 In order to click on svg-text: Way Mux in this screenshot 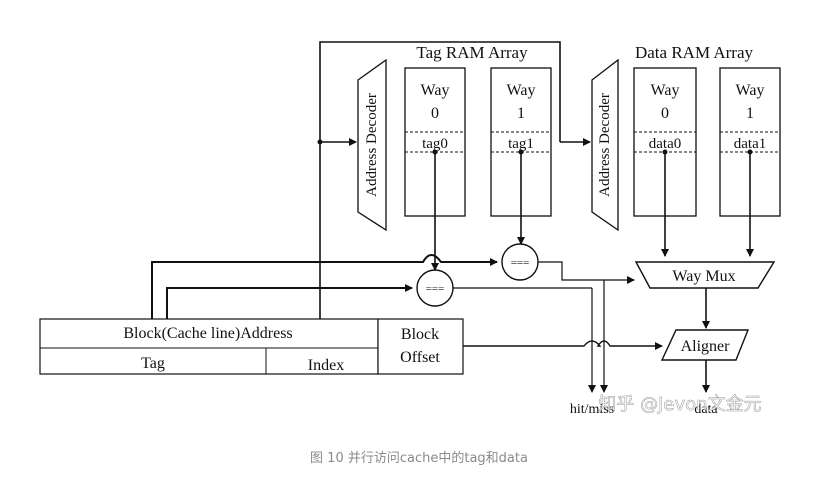, I will do `click(703, 276)`.